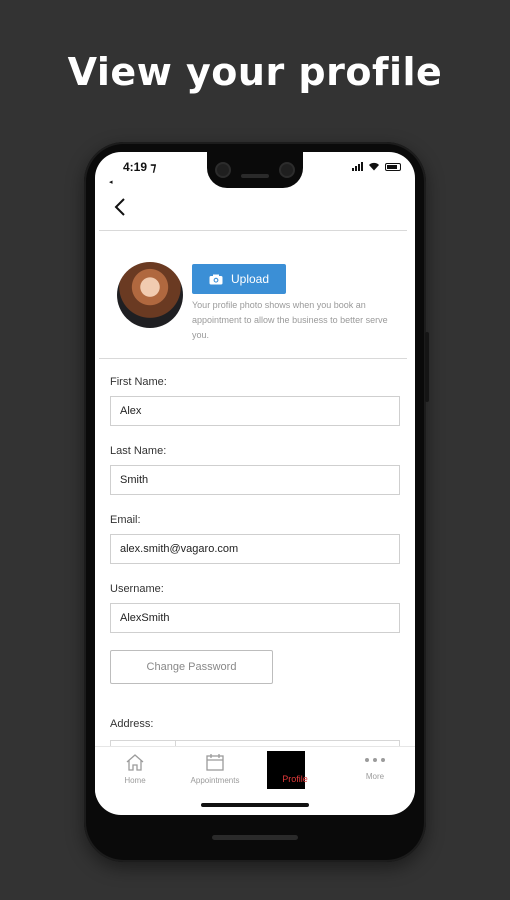  What do you see at coordinates (357, 166) in the screenshot?
I see `signal-icon` at bounding box center [357, 166].